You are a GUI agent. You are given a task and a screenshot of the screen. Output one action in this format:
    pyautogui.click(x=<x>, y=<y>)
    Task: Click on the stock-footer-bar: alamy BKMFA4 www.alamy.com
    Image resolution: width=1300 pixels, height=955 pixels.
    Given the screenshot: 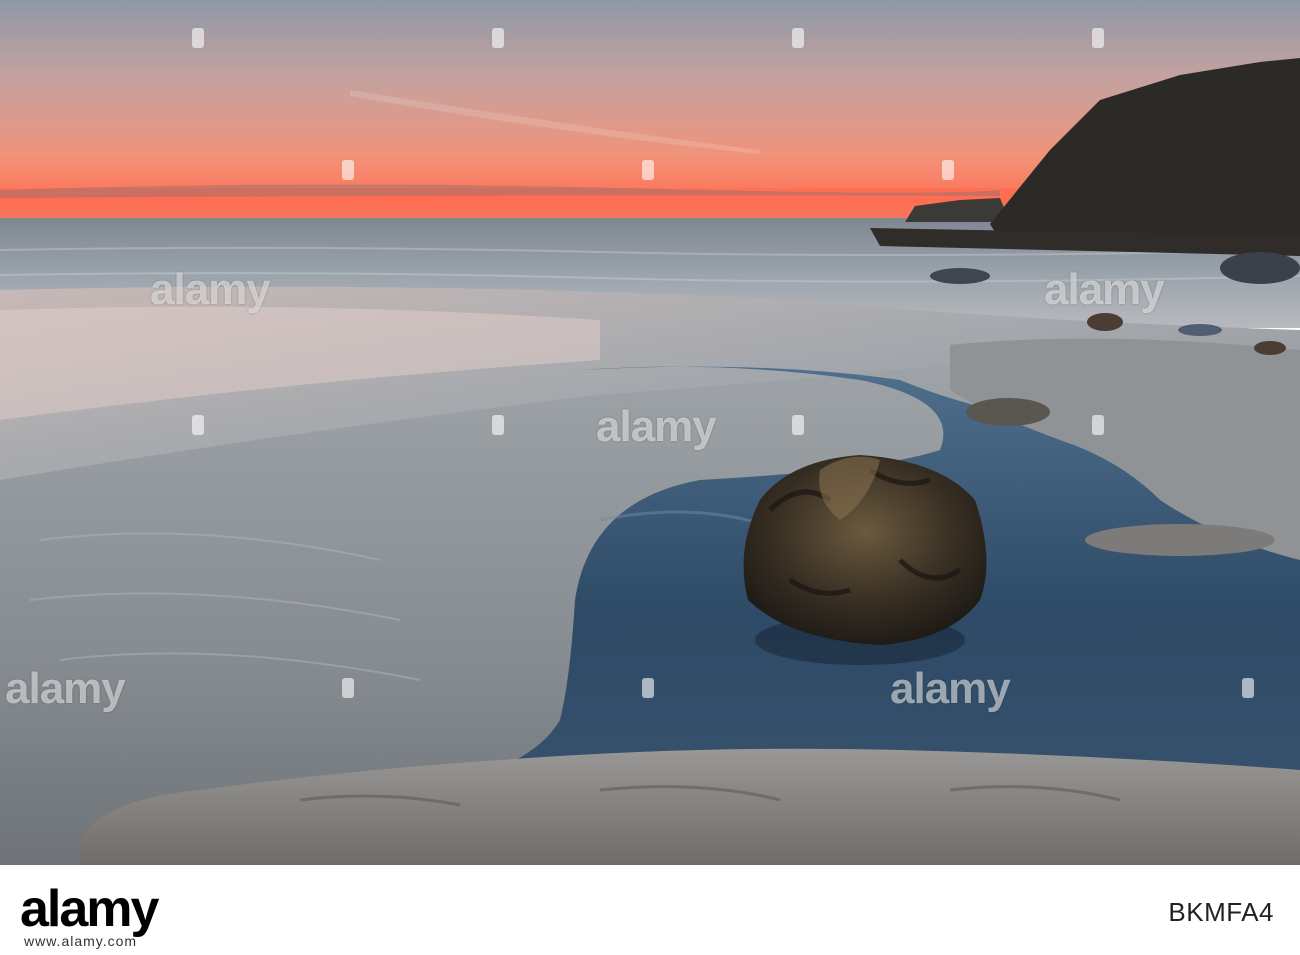 What is the action you would take?
    pyautogui.click(x=650, y=910)
    